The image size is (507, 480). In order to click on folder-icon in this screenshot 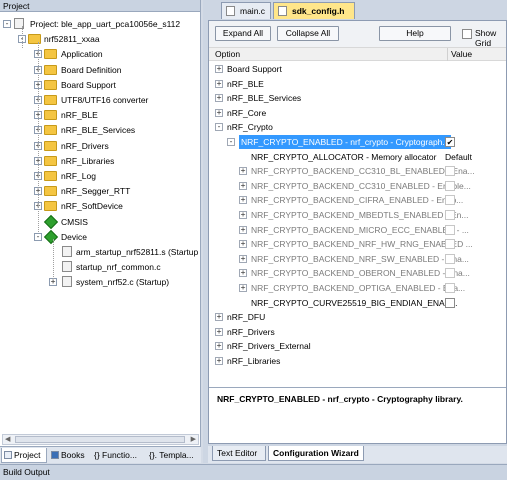, I will do `click(50, 206)`.